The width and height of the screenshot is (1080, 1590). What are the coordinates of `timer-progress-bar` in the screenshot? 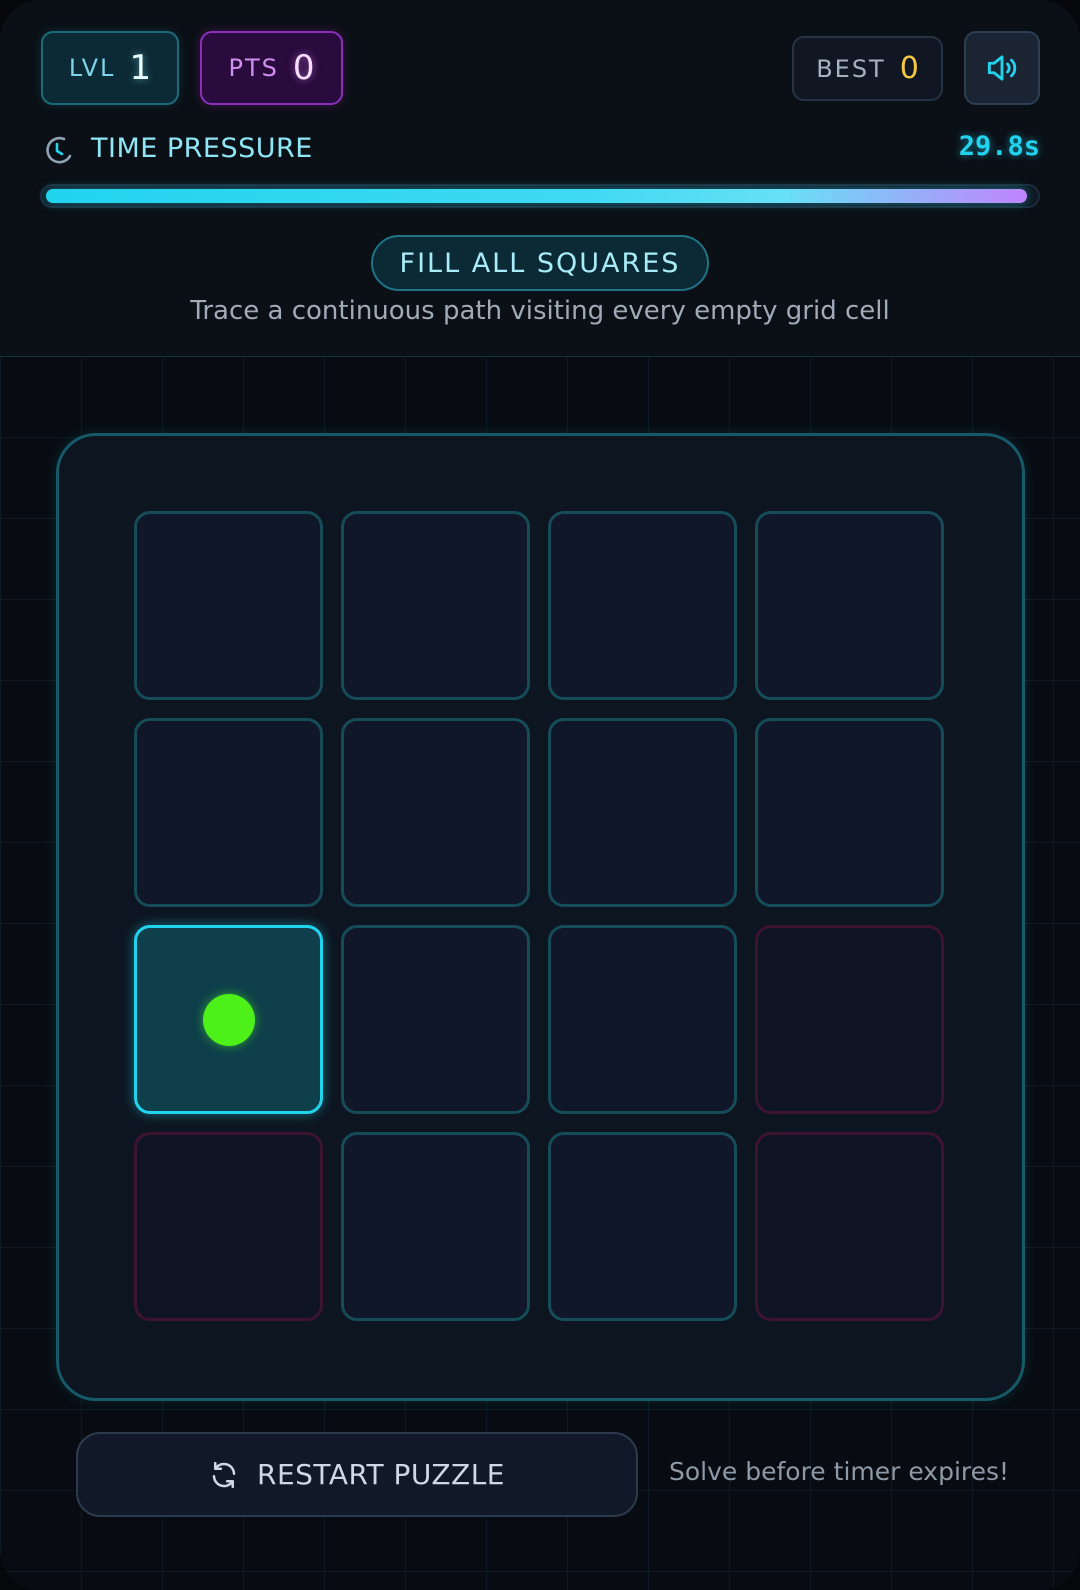 It's located at (540, 196).